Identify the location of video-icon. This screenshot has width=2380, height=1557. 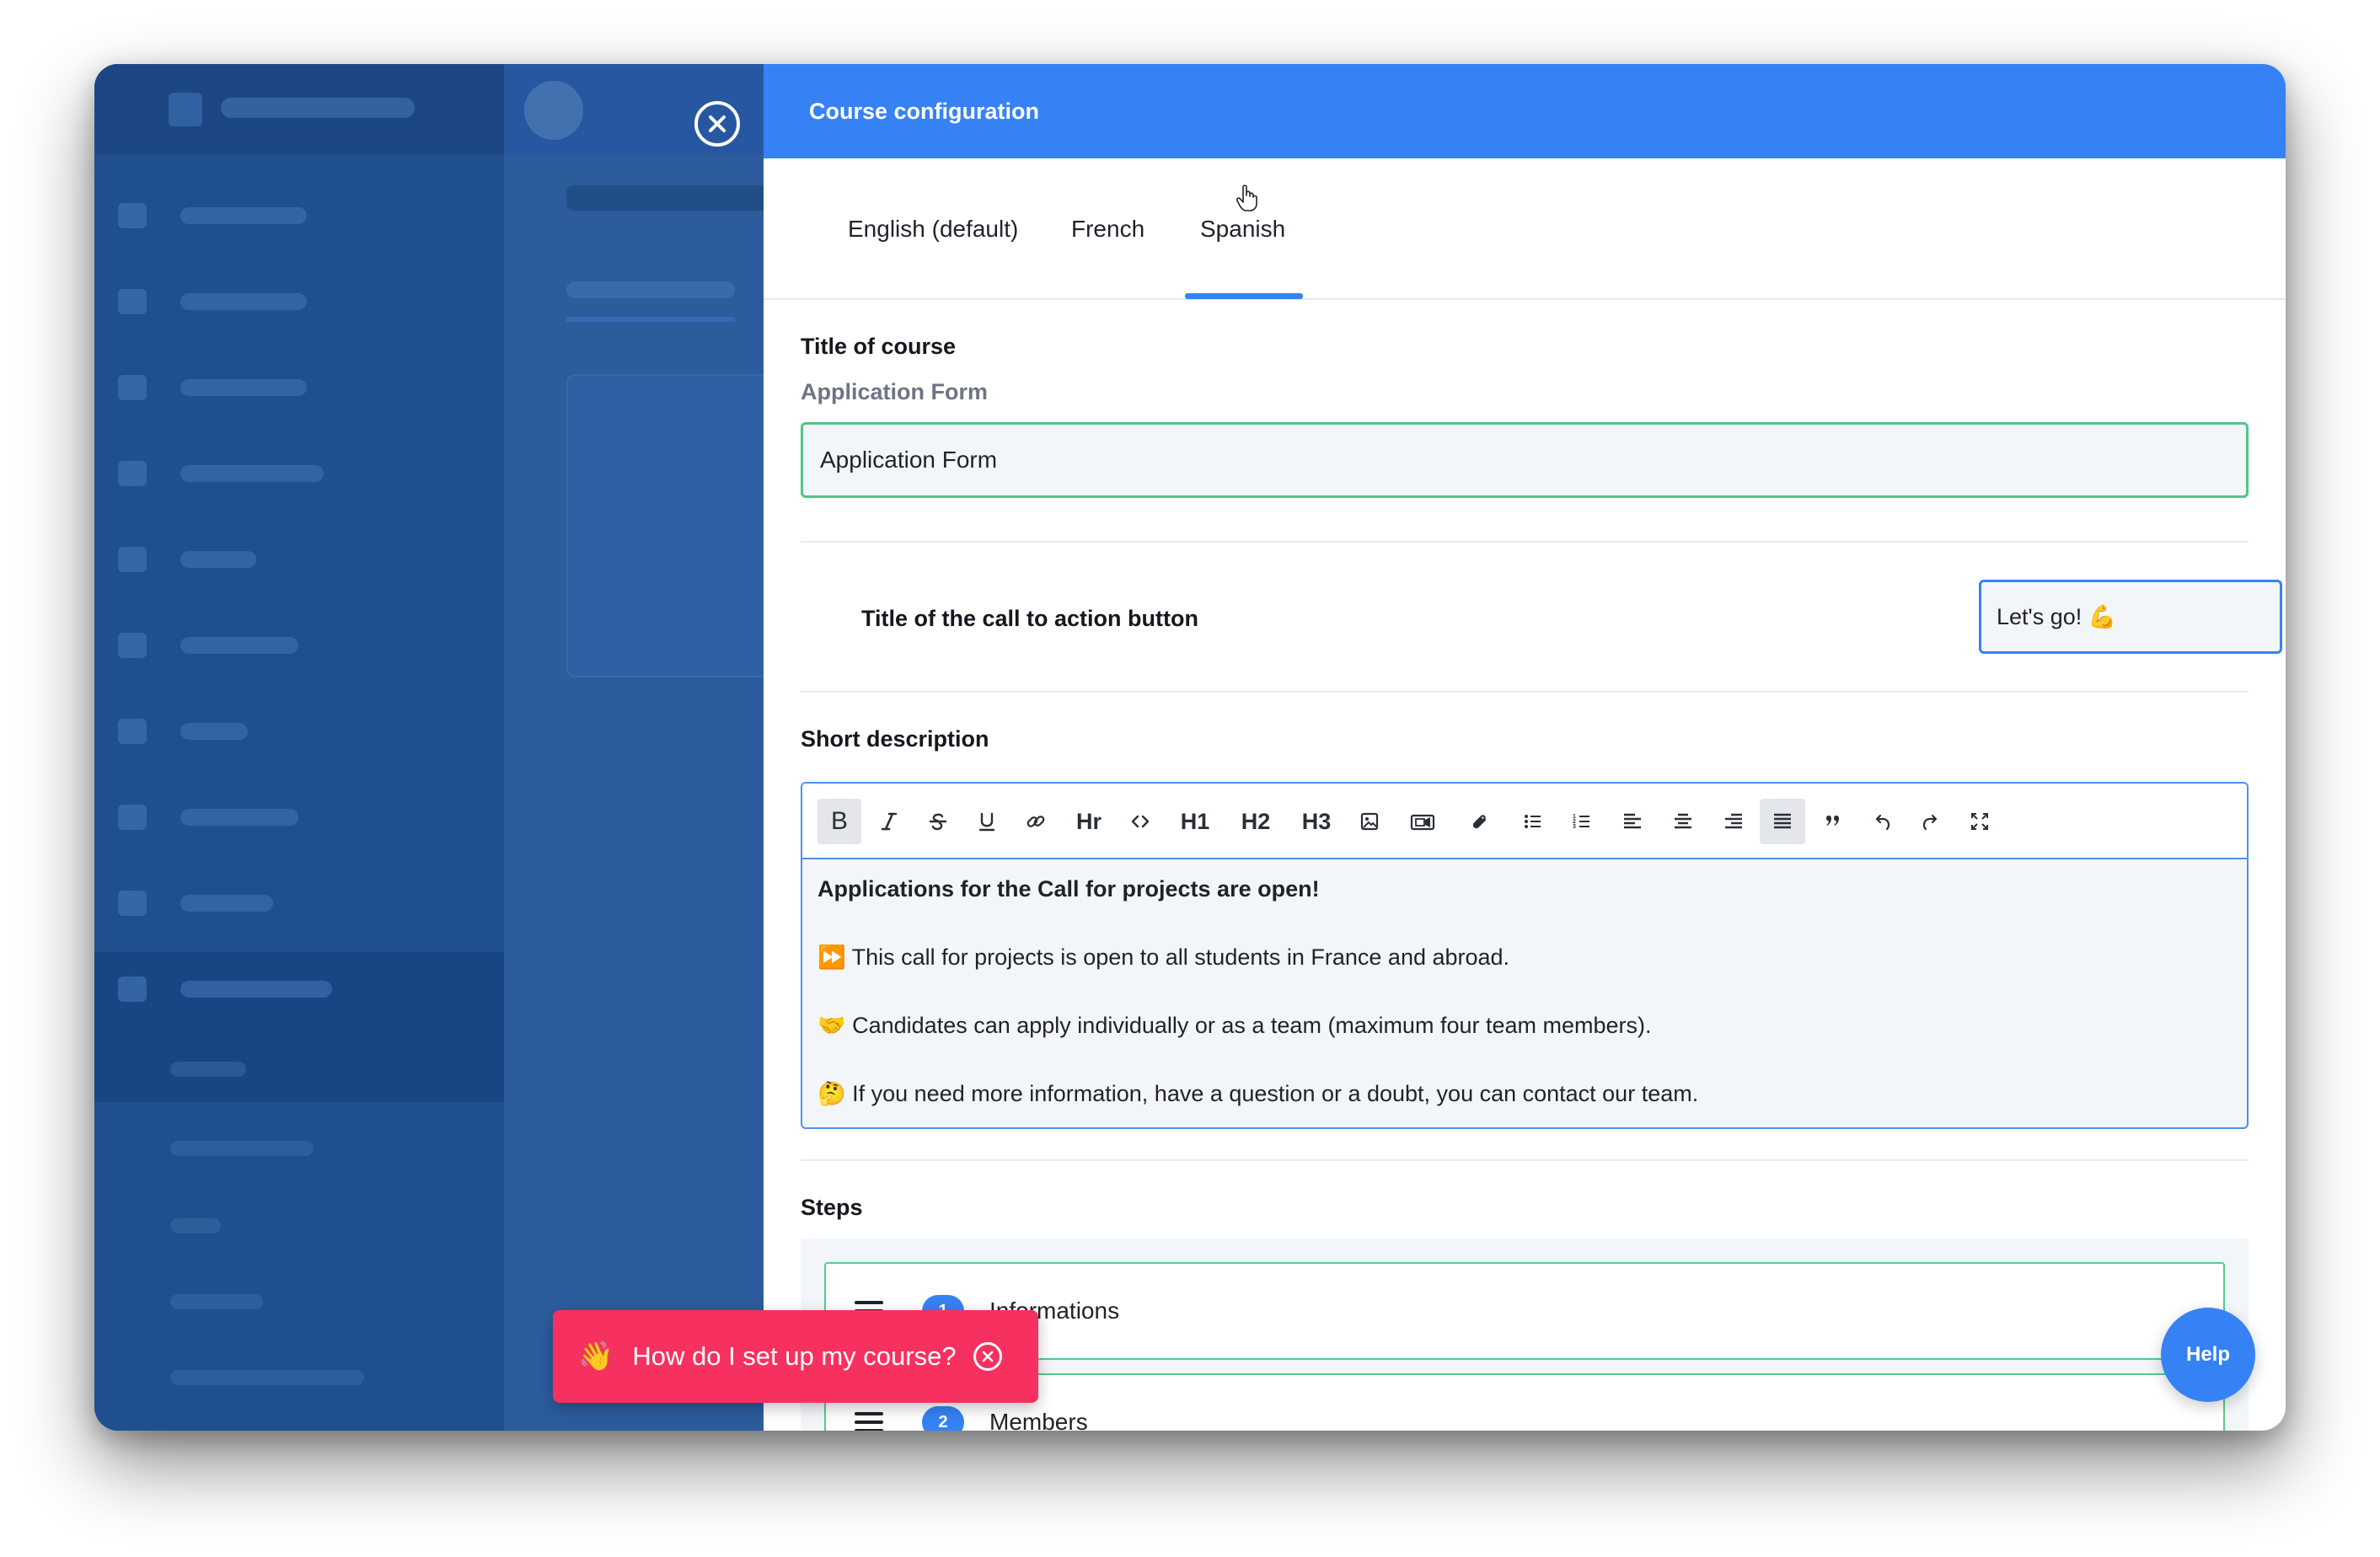
(1422, 822).